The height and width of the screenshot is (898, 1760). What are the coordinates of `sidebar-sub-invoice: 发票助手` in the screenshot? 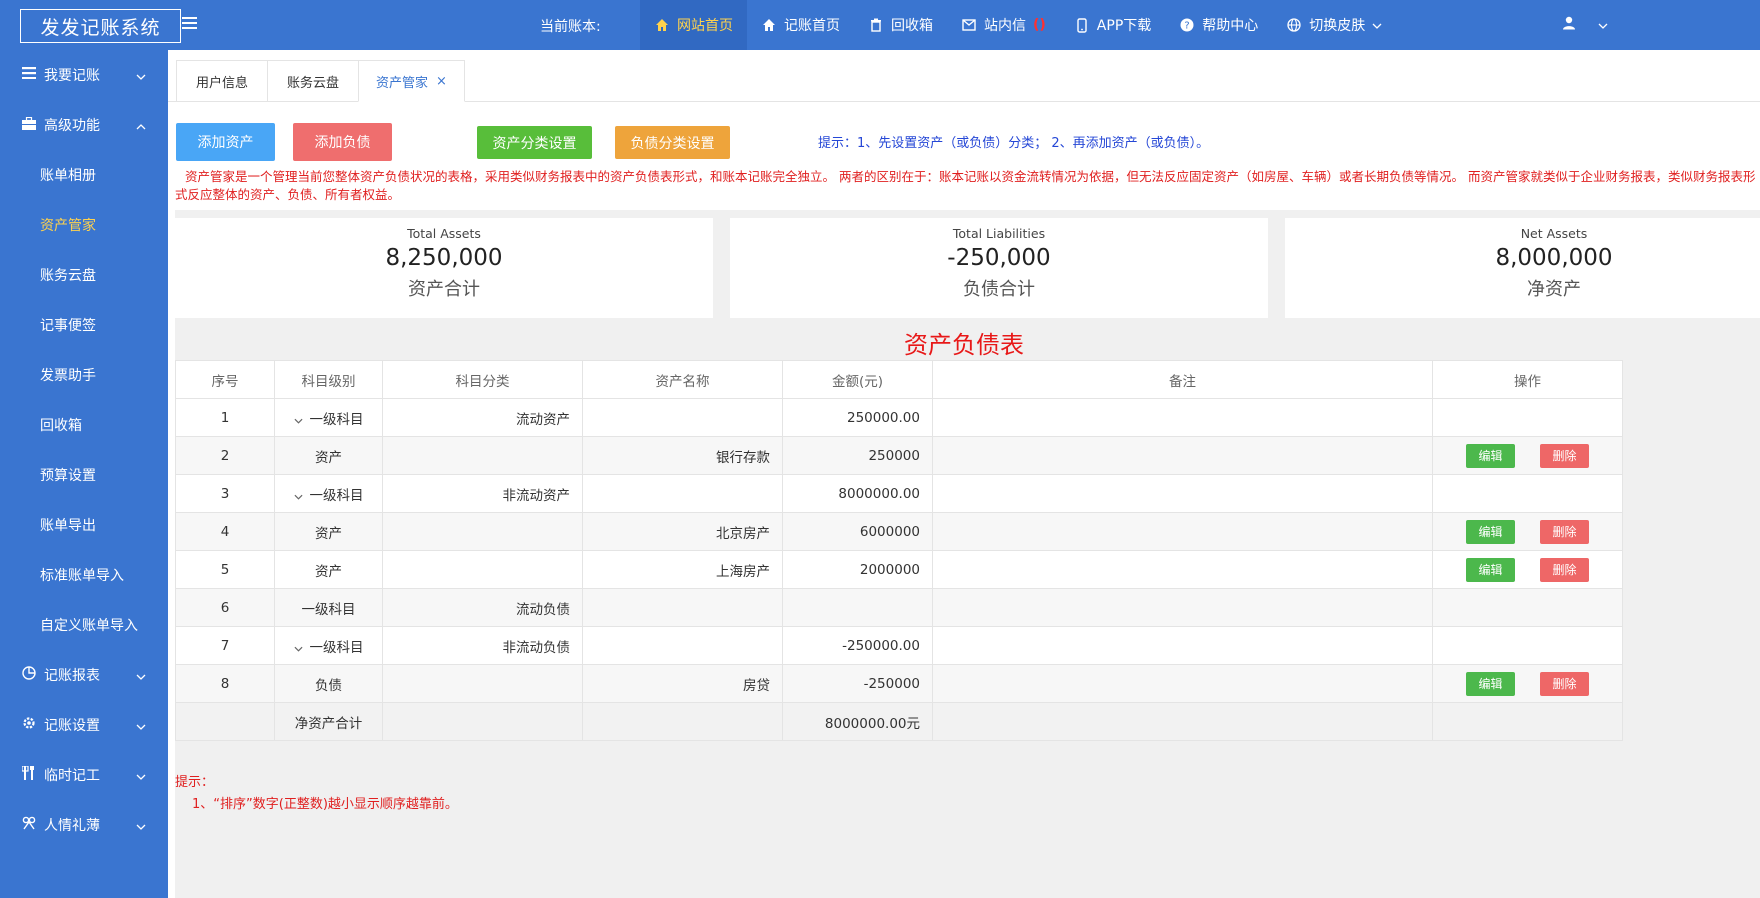 It's located at (84, 375).